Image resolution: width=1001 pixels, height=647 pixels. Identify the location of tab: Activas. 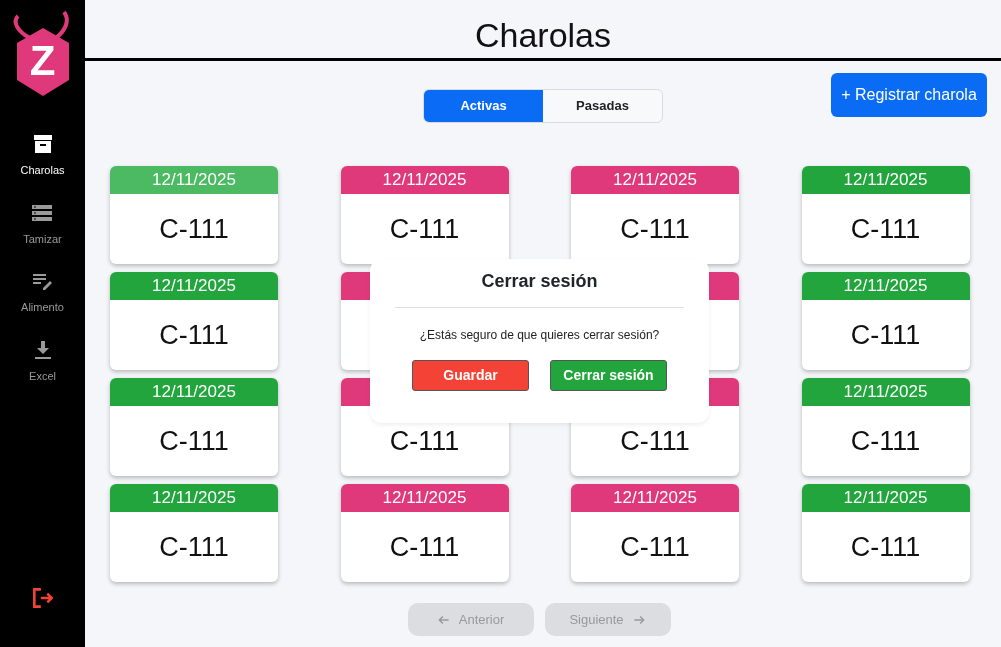
(483, 106).